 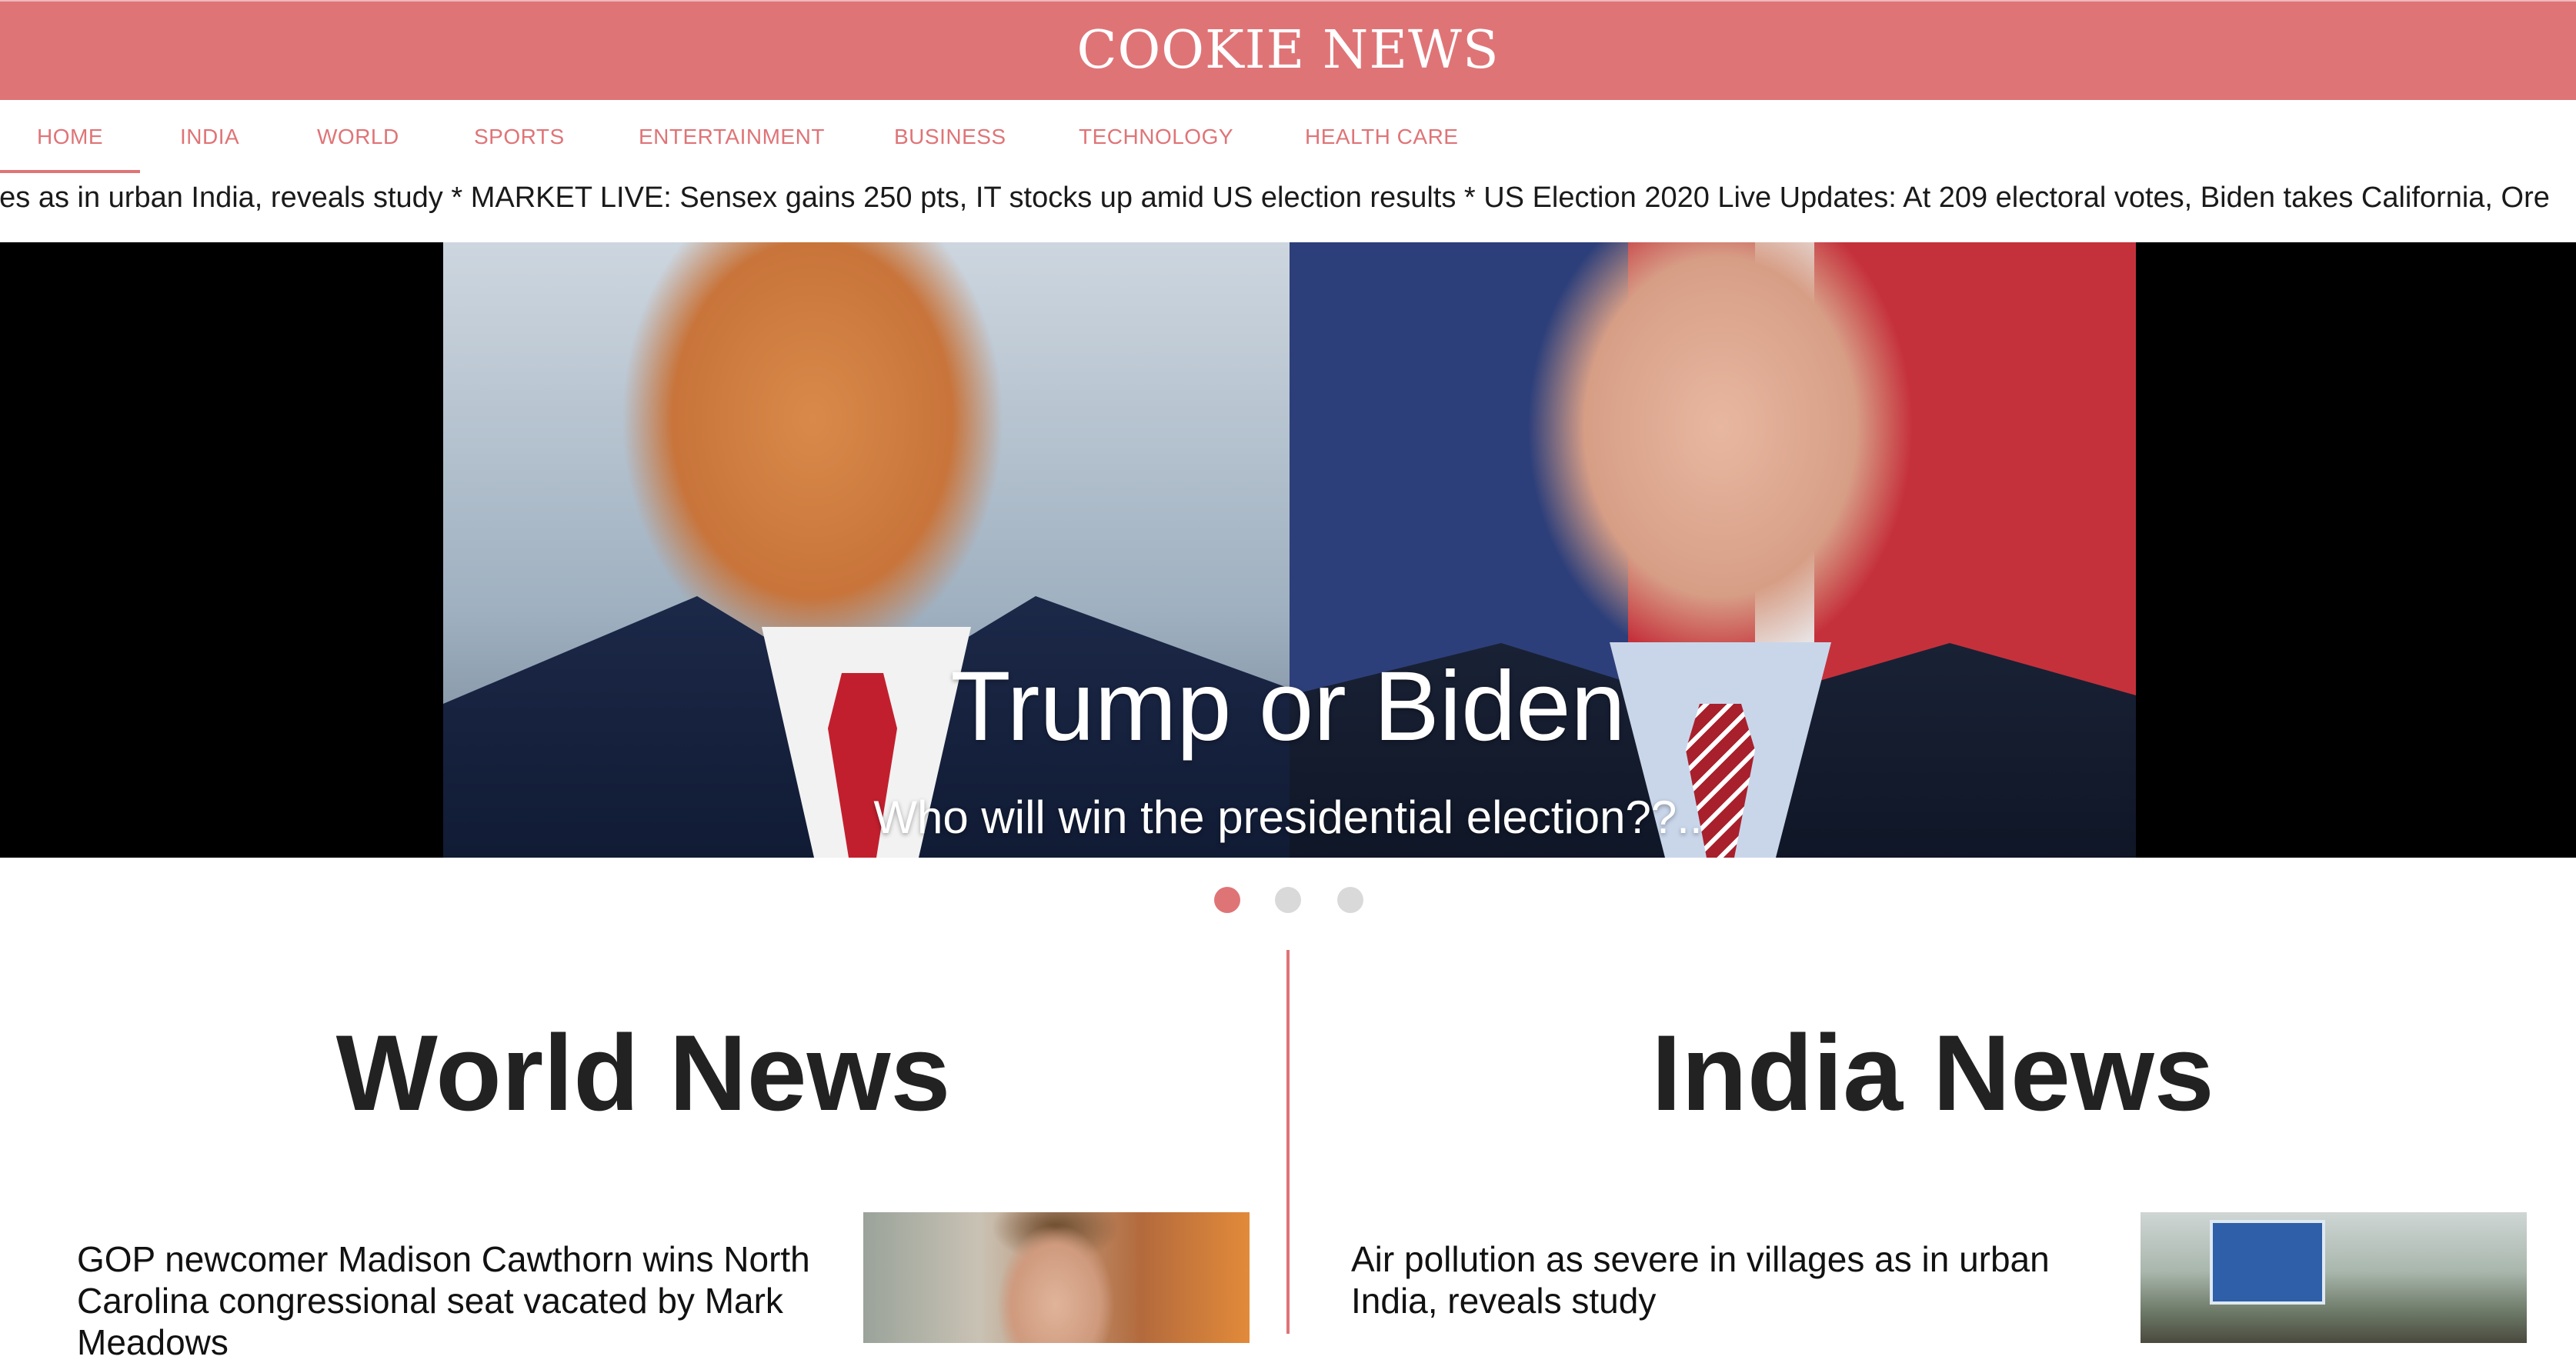 I want to click on hero-image-right-portrait, so click(x=1713, y=550).